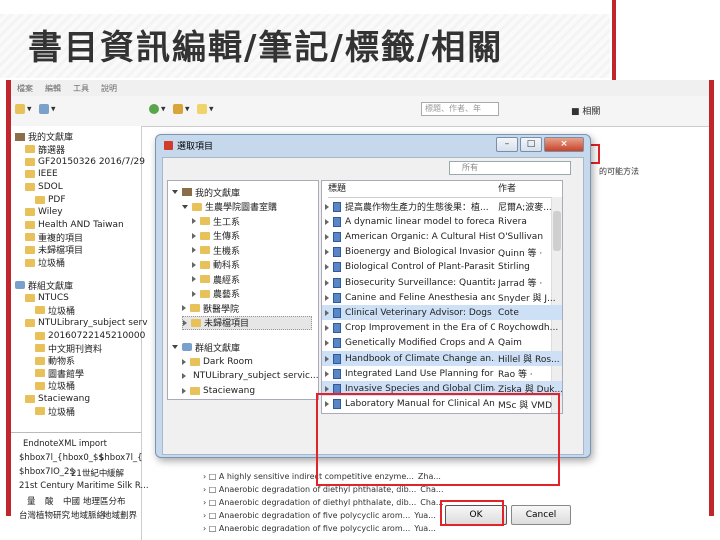  I want to click on slide-title: 書目資訊編輯/筆記/標籤/相關, so click(266, 48).